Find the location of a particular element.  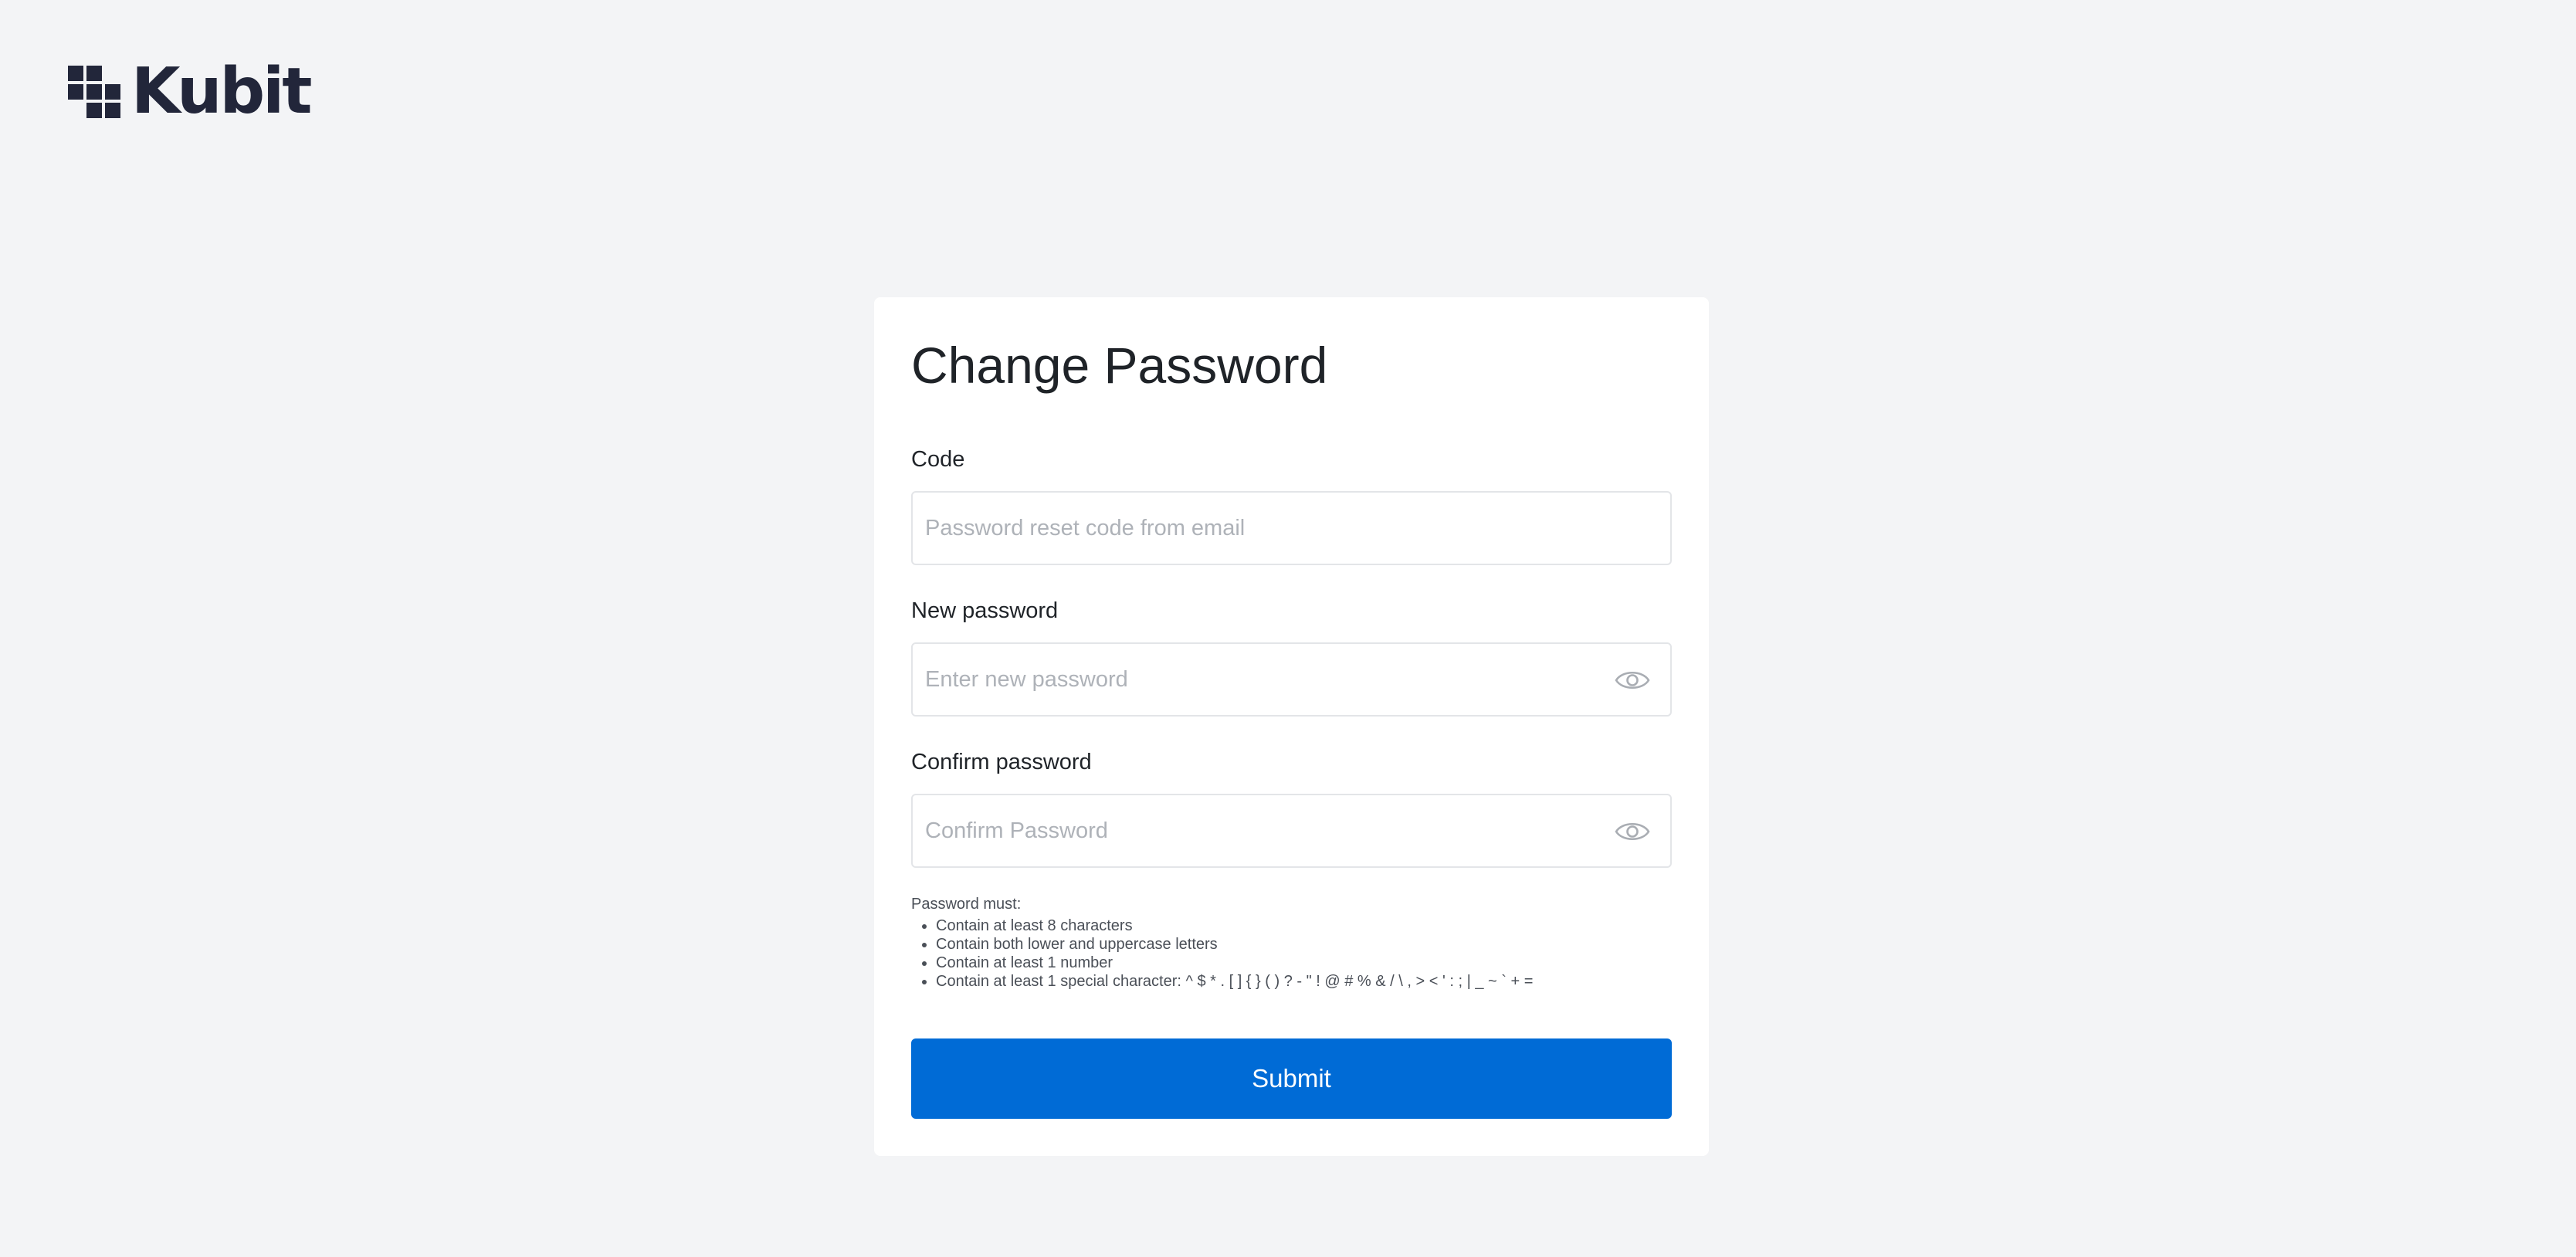

new-password-field-wrapper is located at coordinates (1291, 679).